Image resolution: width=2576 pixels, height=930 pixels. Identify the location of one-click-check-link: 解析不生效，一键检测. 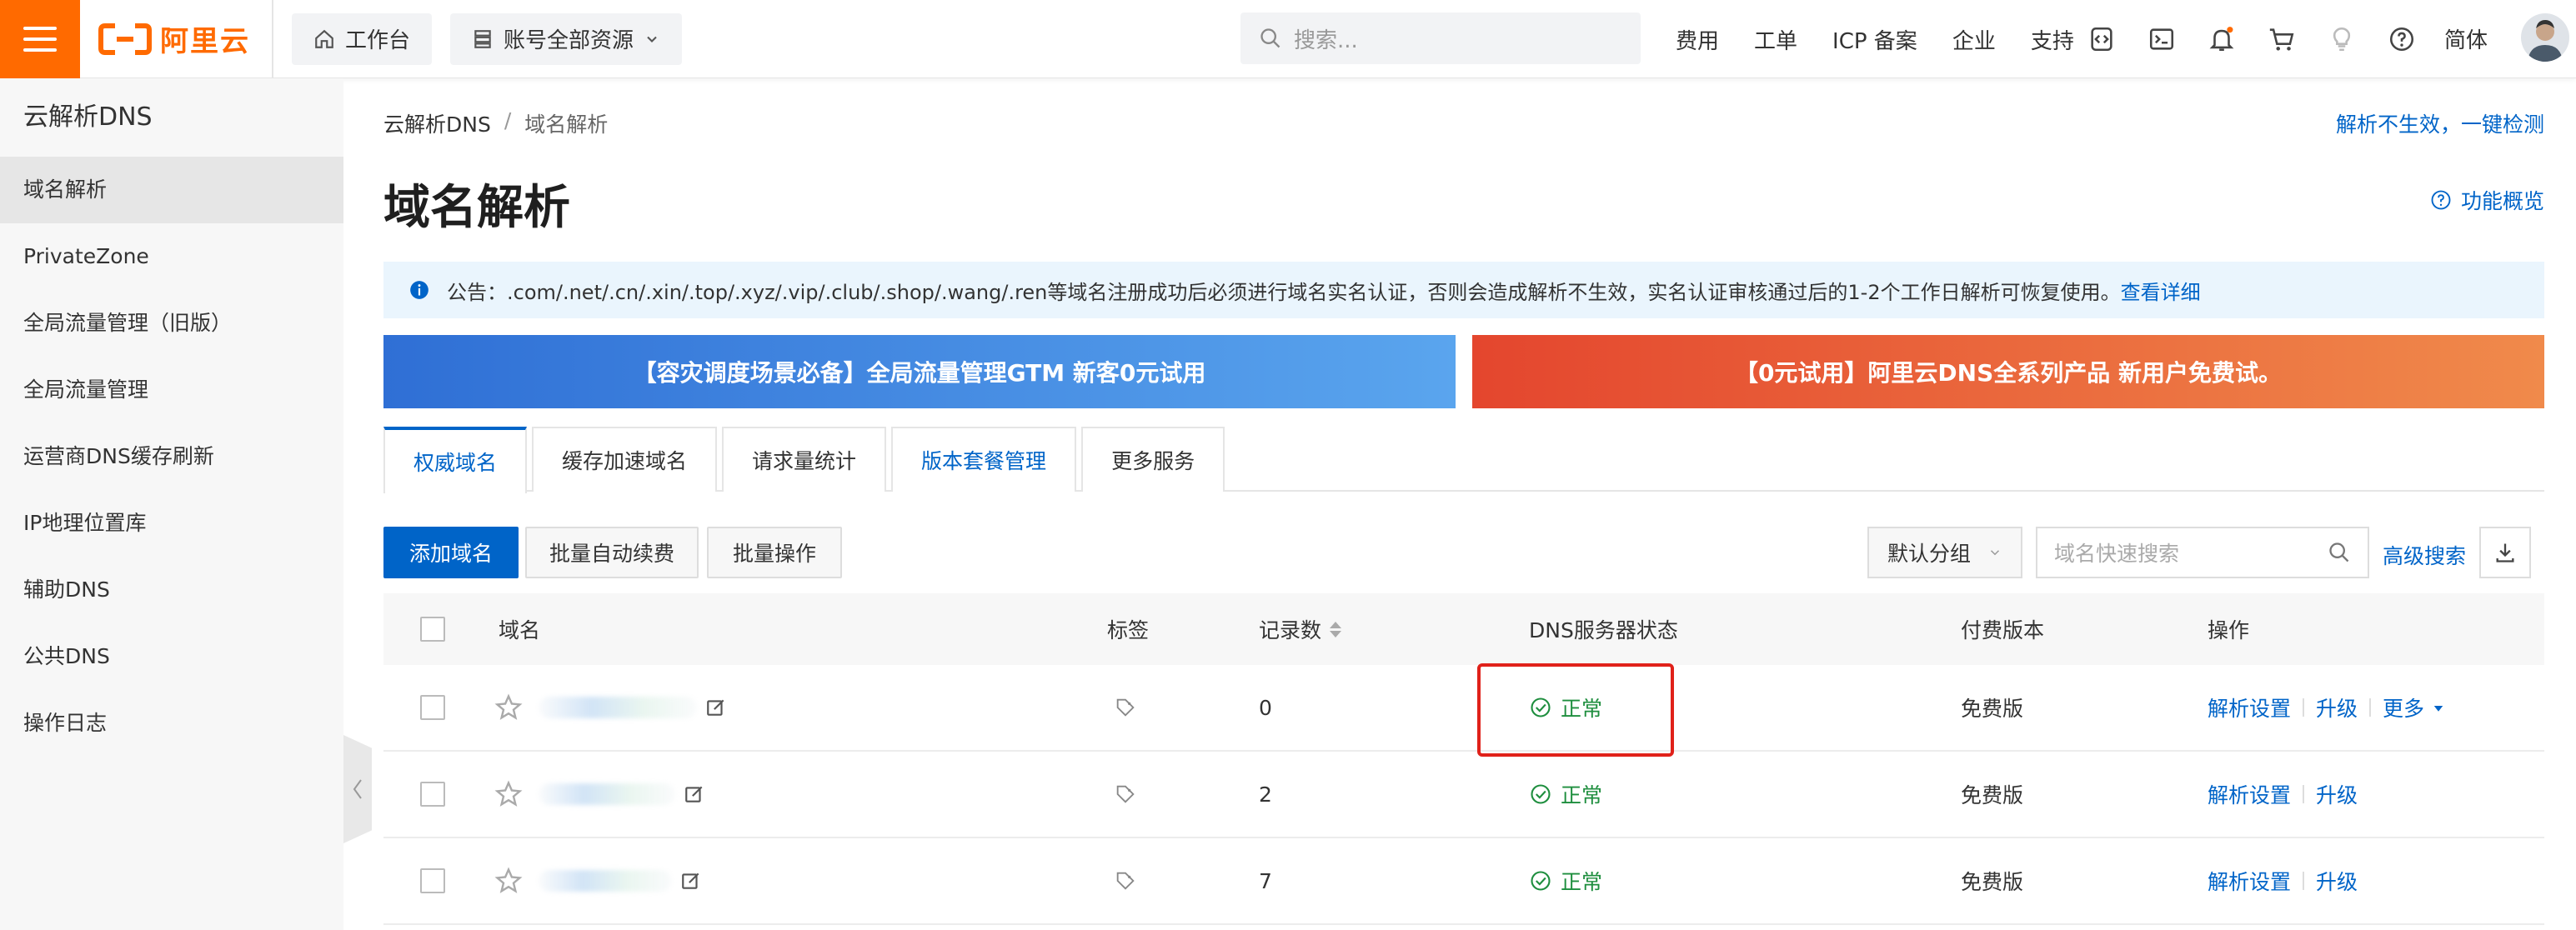
(2440, 123).